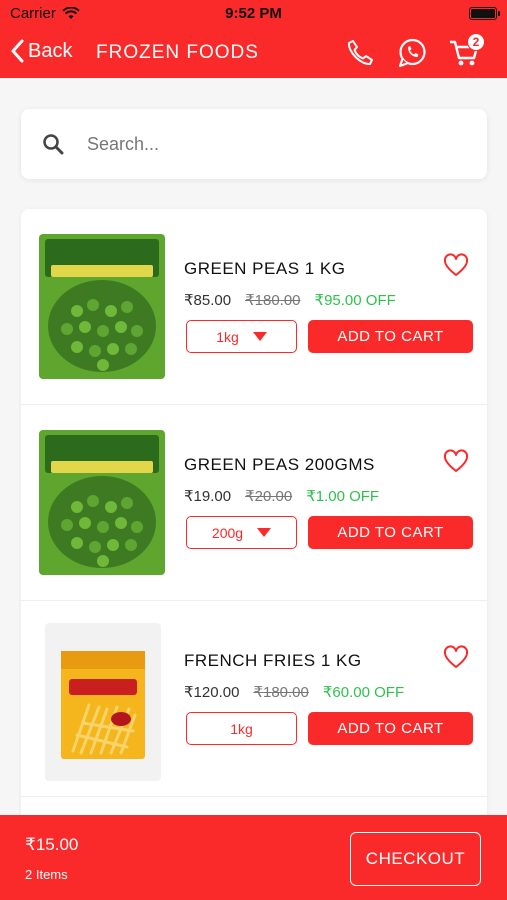 The image size is (507, 900). I want to click on whatsapp-icon, so click(412, 53).